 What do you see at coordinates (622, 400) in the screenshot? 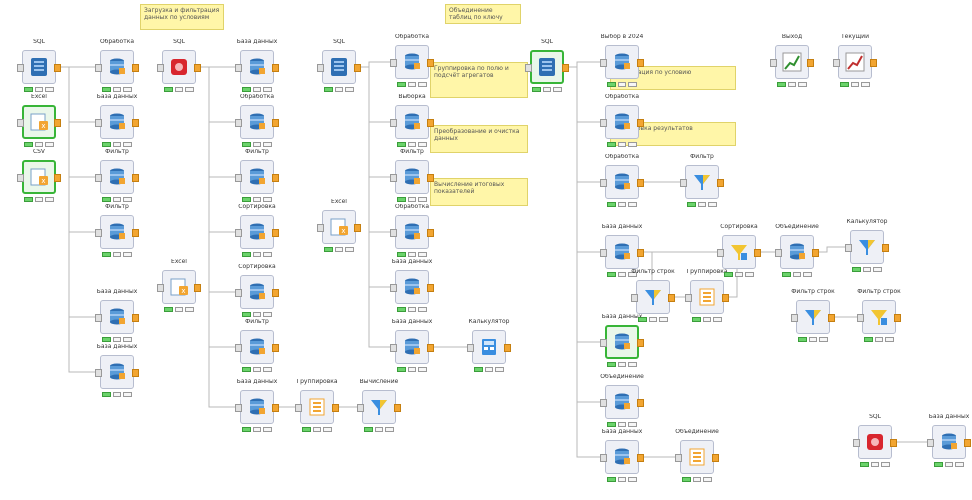
I see `node-d6: Объединение` at bounding box center [622, 400].